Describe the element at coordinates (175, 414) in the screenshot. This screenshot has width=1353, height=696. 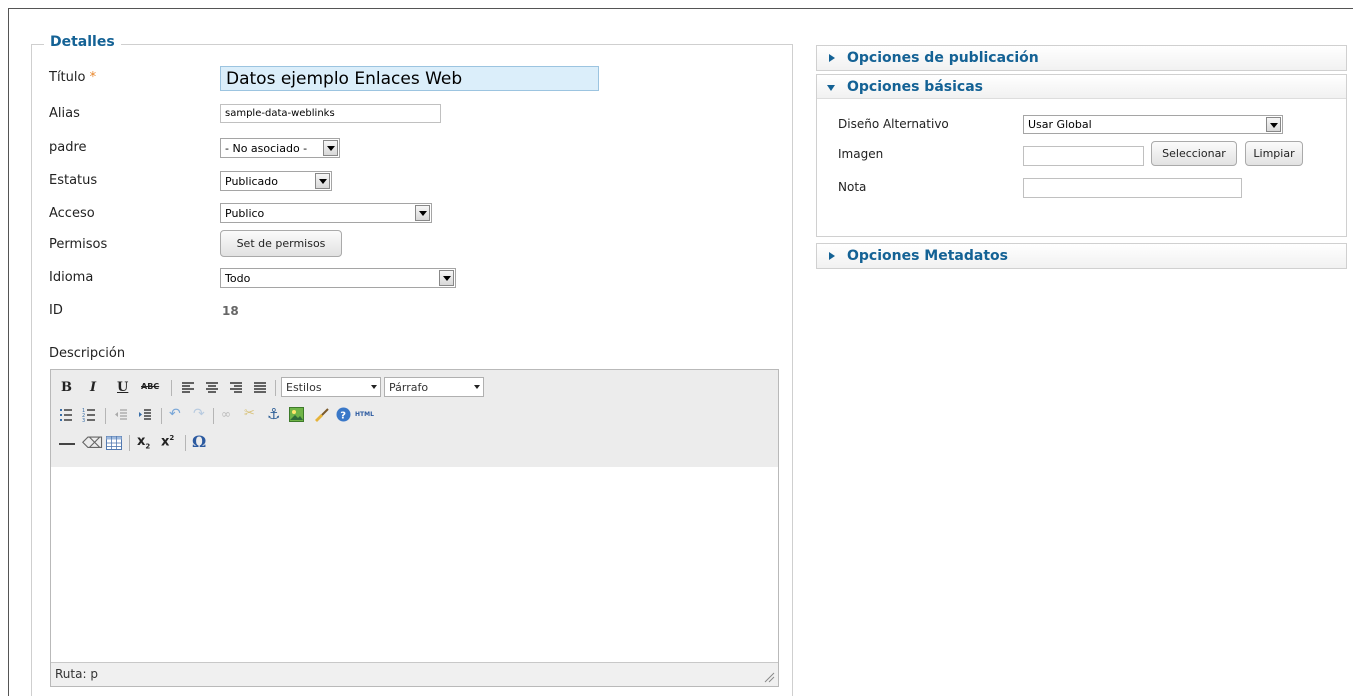
I see `undo-icon: ↶` at that location.